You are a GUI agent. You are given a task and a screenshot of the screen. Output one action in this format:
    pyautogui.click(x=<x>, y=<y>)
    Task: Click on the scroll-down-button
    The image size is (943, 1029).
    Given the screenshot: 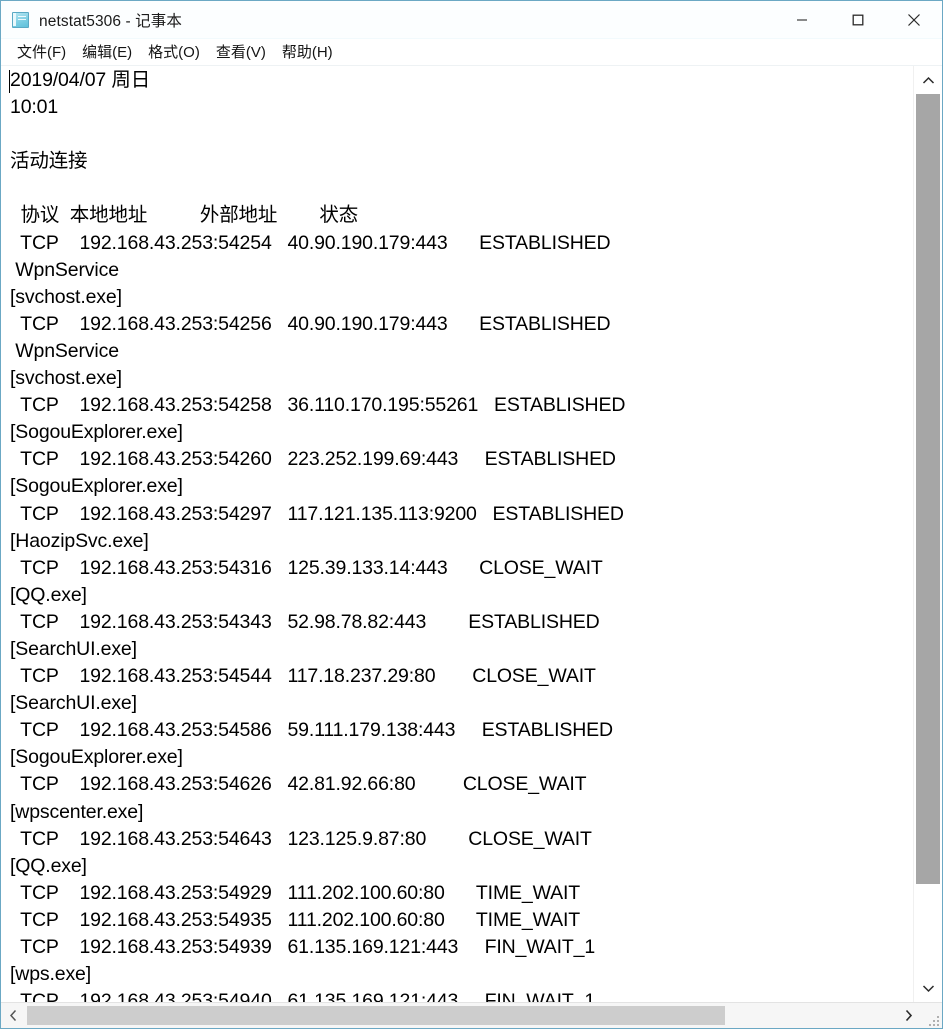 What is the action you would take?
    pyautogui.click(x=928, y=988)
    